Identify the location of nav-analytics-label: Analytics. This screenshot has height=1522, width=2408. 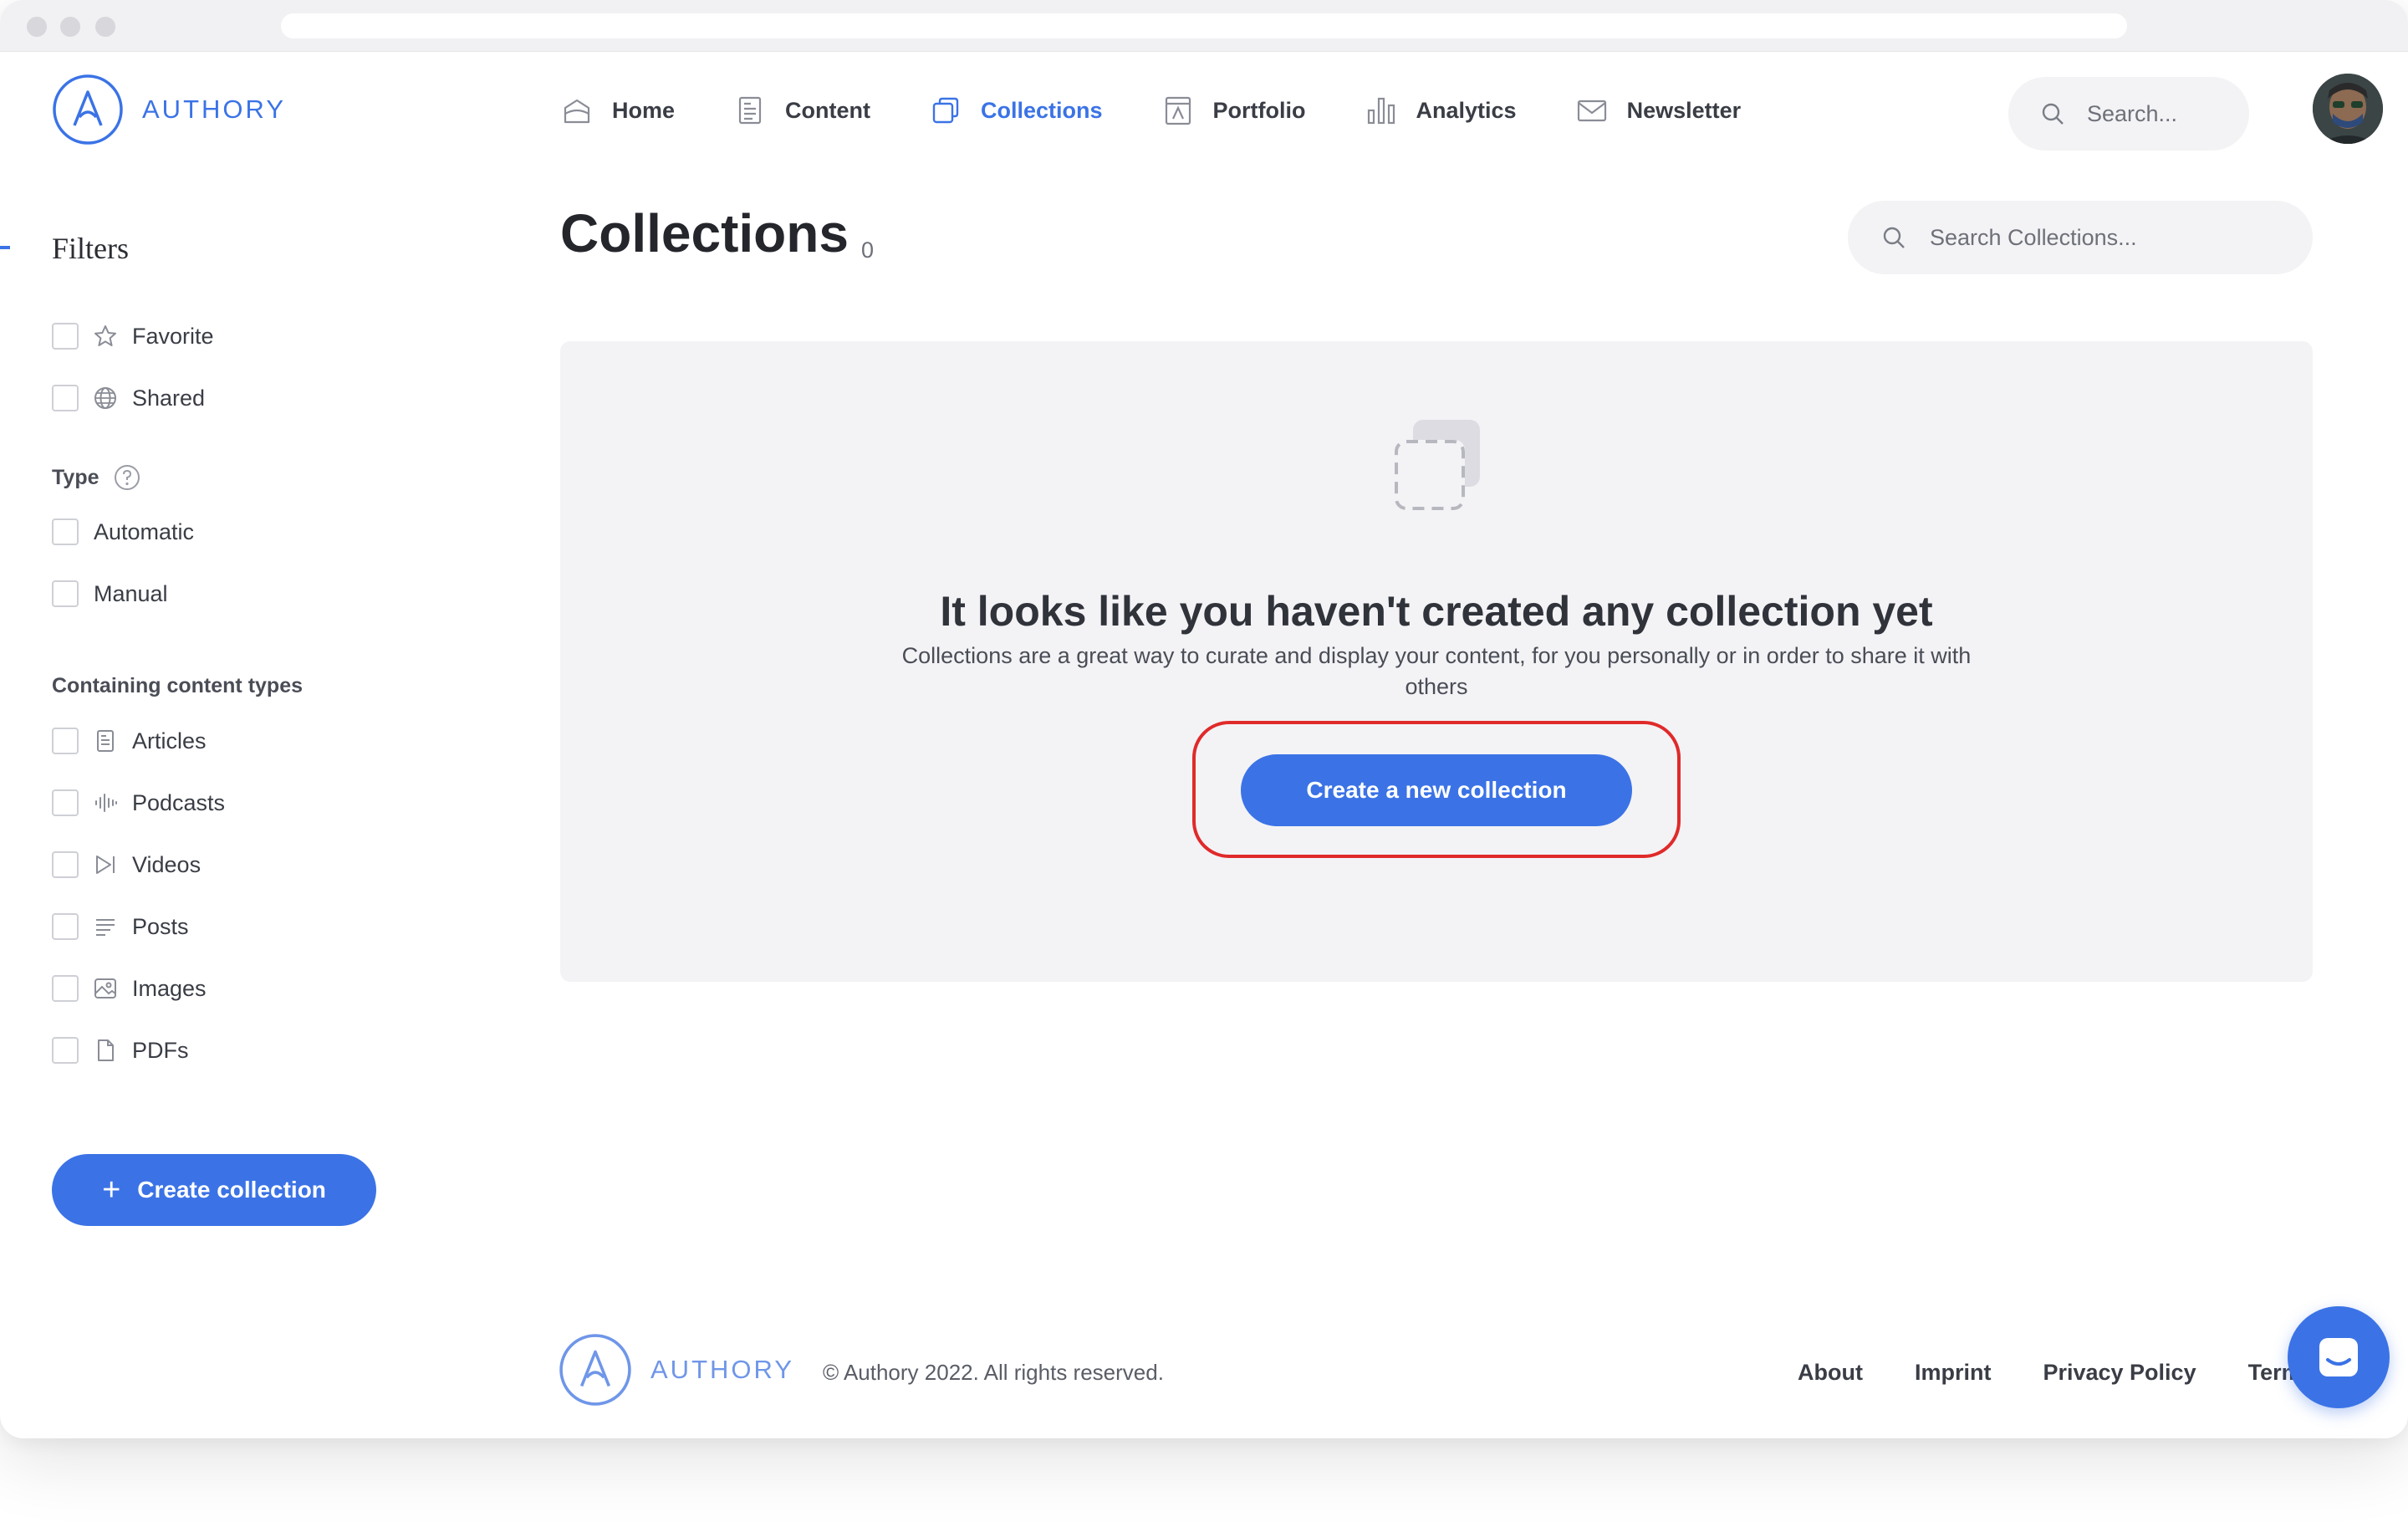
(1466, 110).